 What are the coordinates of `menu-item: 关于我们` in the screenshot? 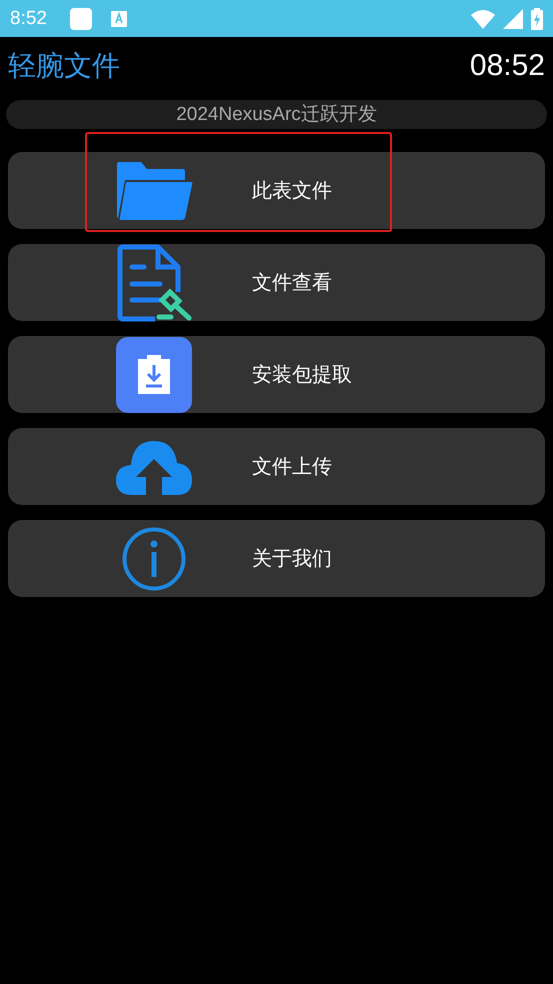 It's located at (276, 558).